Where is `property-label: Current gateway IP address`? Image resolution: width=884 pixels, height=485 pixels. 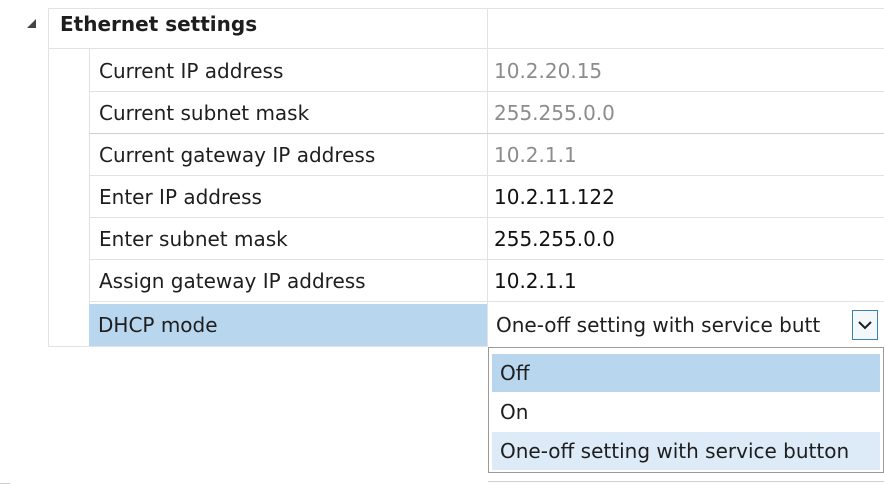
property-label: Current gateway IP address is located at coordinates (237, 155).